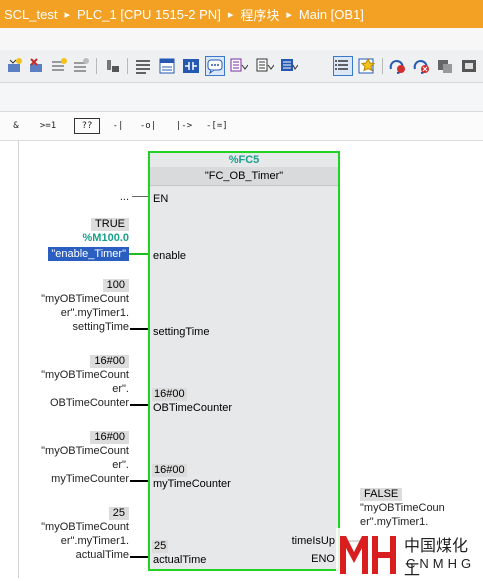  What do you see at coordinates (192, 484) in the screenshot?
I see `pin-mytimecounter: myTimeCounter` at bounding box center [192, 484].